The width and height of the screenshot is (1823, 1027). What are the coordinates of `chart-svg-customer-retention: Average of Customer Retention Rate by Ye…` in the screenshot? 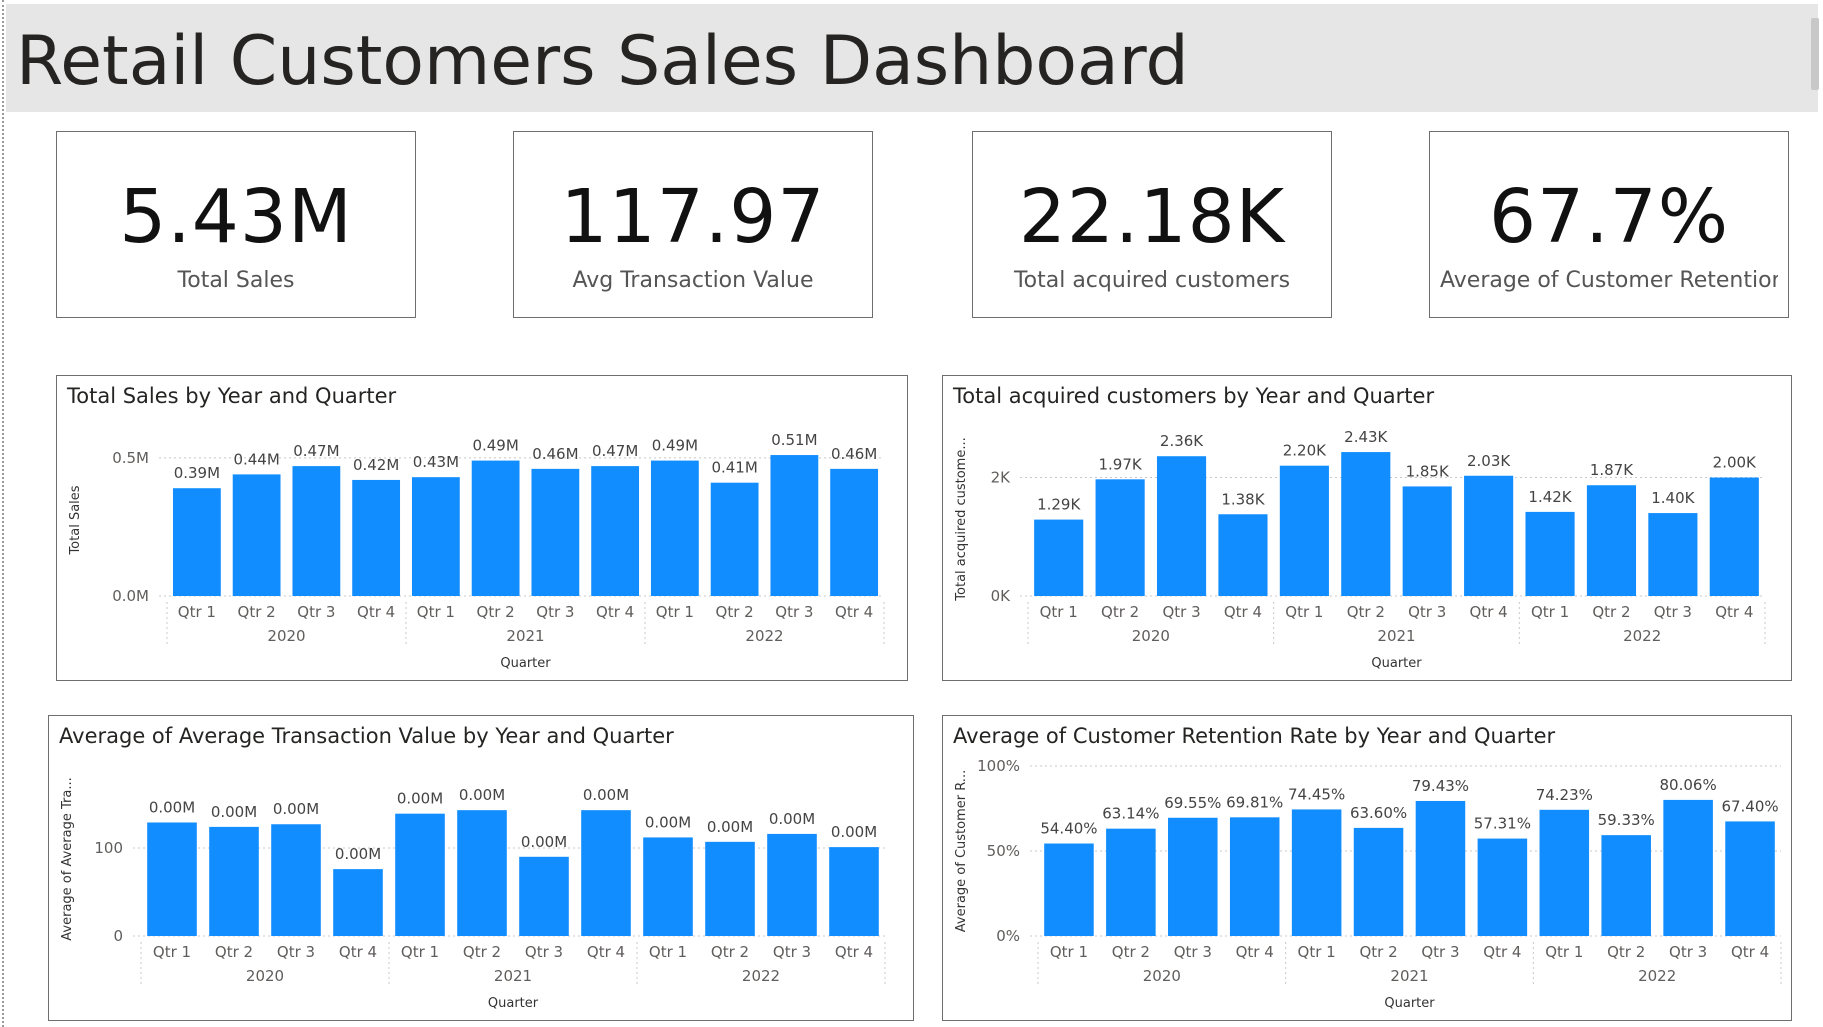 It's located at (1367, 867).